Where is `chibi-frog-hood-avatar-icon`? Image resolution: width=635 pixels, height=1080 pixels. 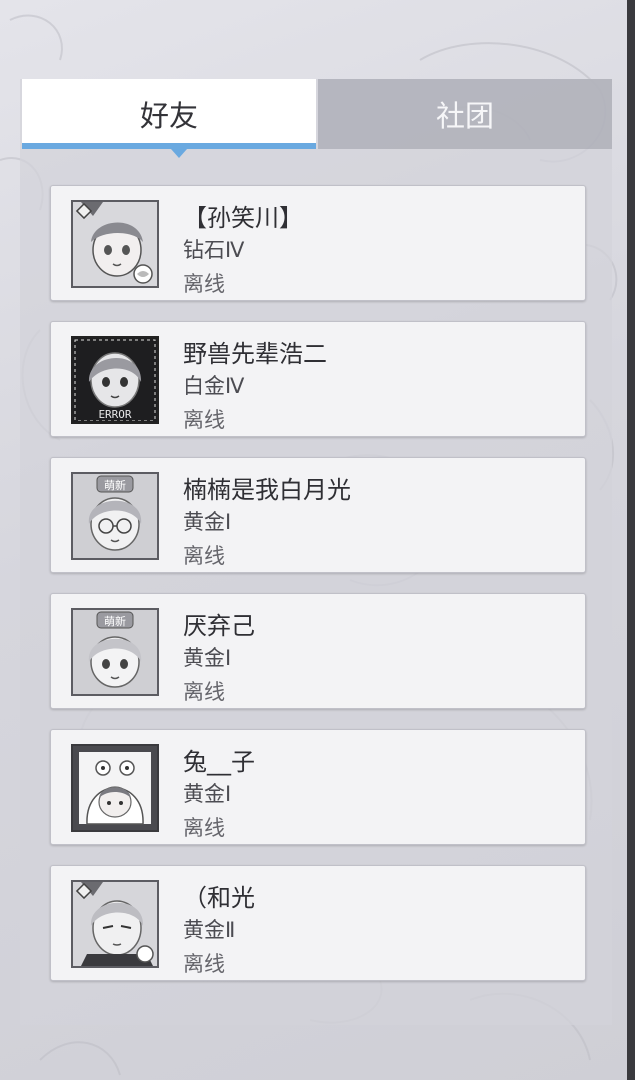
chibi-frog-hood-avatar-icon is located at coordinates (115, 788).